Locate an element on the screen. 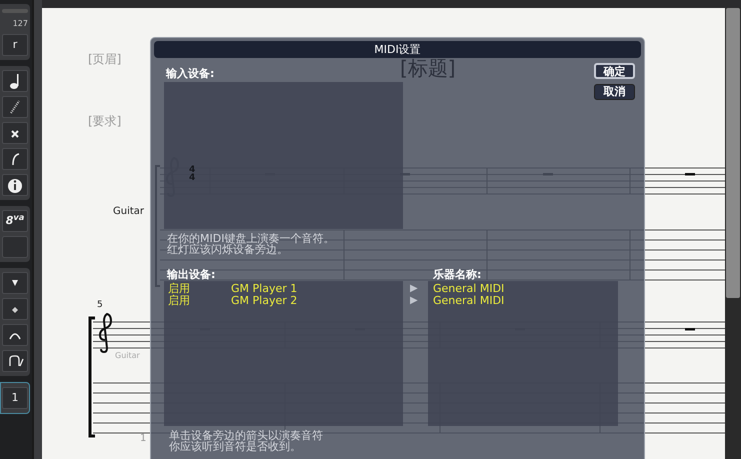  scrollbar-thumb is located at coordinates (733, 153).